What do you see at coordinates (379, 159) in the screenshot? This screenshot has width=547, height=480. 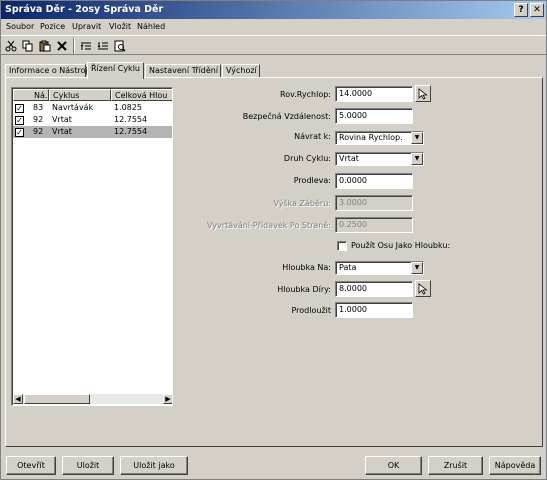 I see `druh-cyklu-select: Vrtat ▼` at bounding box center [379, 159].